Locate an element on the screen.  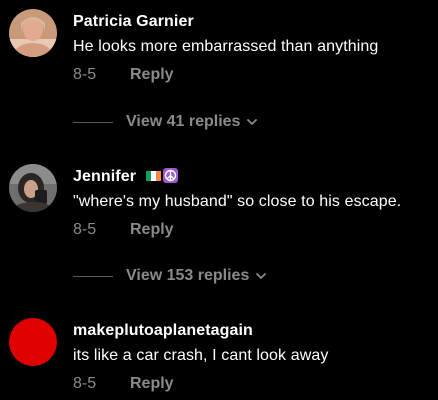
red-circle-avatar-icon is located at coordinates (33, 342).